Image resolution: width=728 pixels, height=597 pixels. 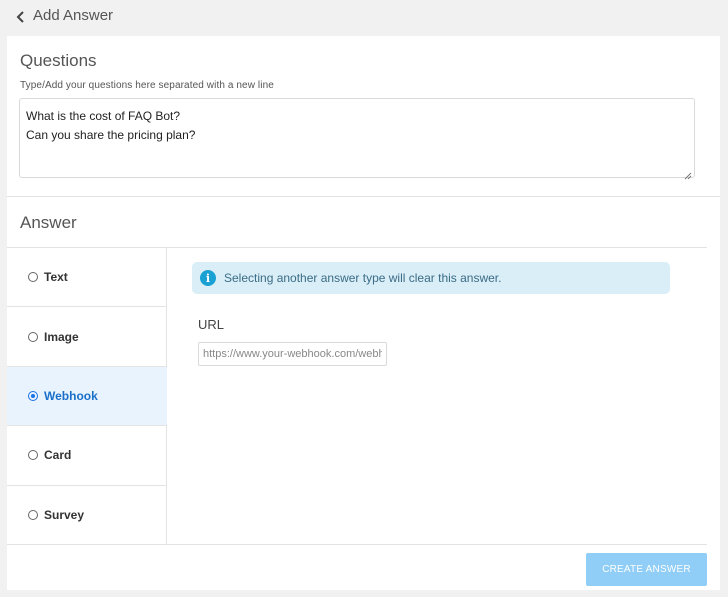 What do you see at coordinates (56, 277) in the screenshot?
I see `answer-type-label: Text` at bounding box center [56, 277].